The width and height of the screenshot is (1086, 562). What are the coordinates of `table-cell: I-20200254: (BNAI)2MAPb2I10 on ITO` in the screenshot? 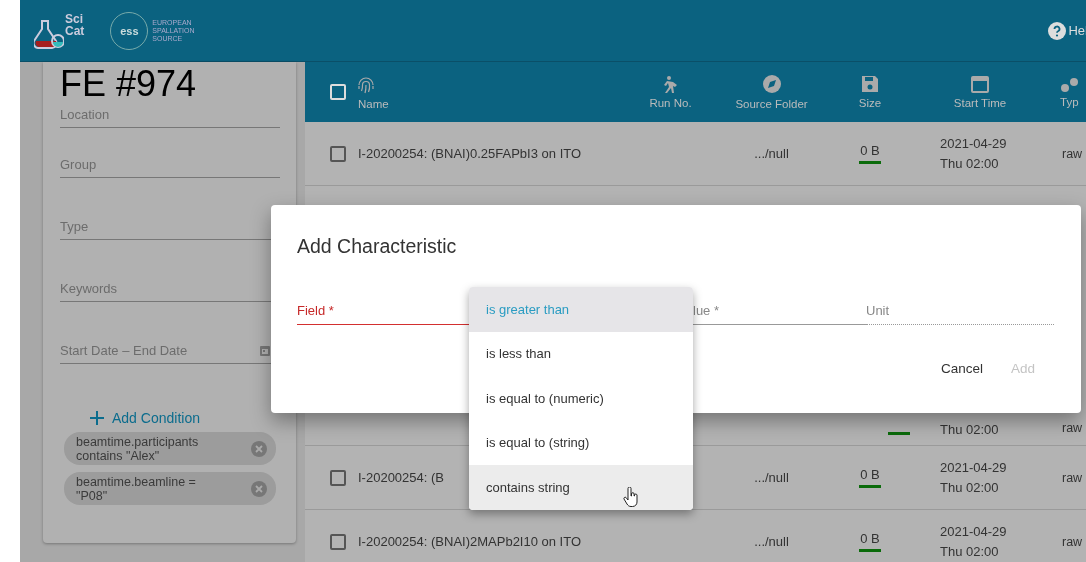 It's located at (470, 541).